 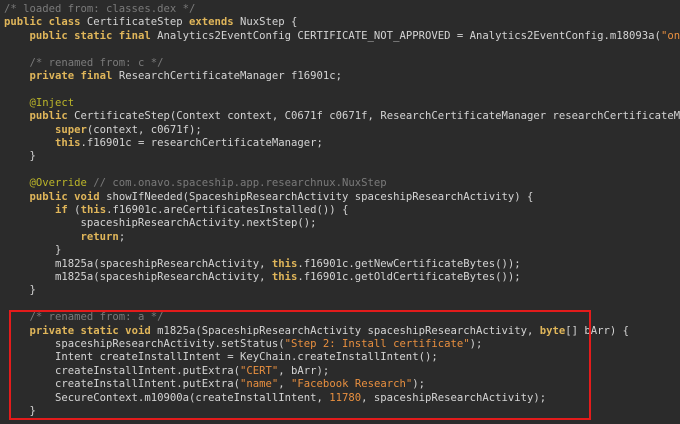 What do you see at coordinates (230, 76) in the screenshot?
I see `code-token: ResearchCertificateManager f16901c;` at bounding box center [230, 76].